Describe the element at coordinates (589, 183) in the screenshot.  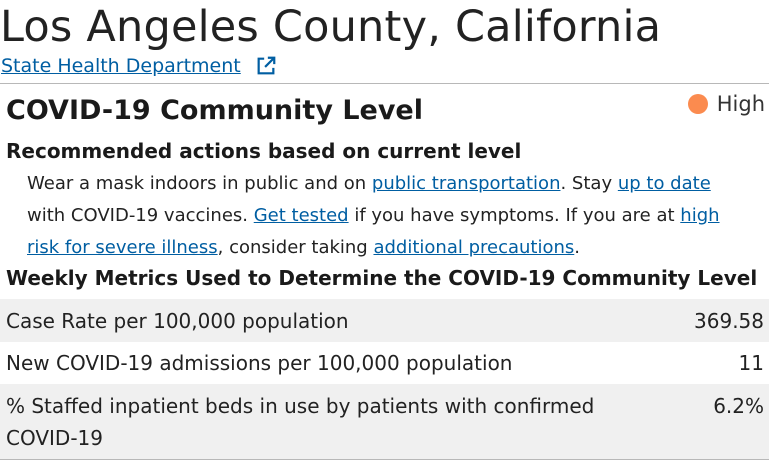
I see `rec-text-2: . Stay` at that location.